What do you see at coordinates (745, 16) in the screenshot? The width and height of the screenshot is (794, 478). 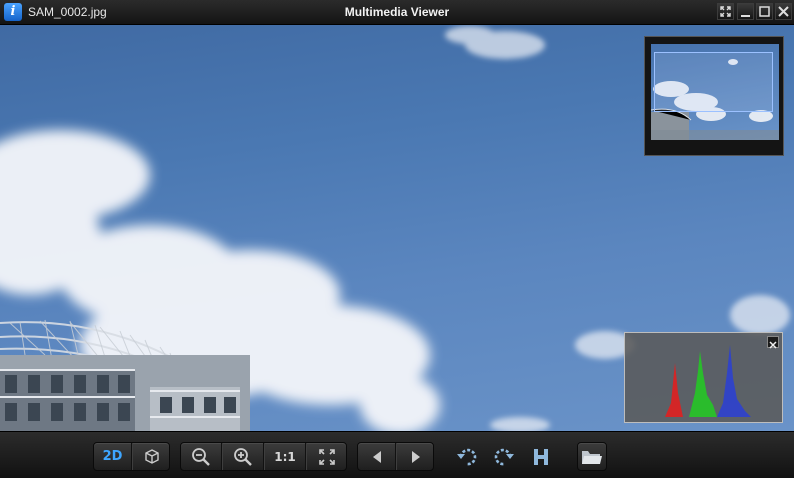 I see `minimize-icon` at bounding box center [745, 16].